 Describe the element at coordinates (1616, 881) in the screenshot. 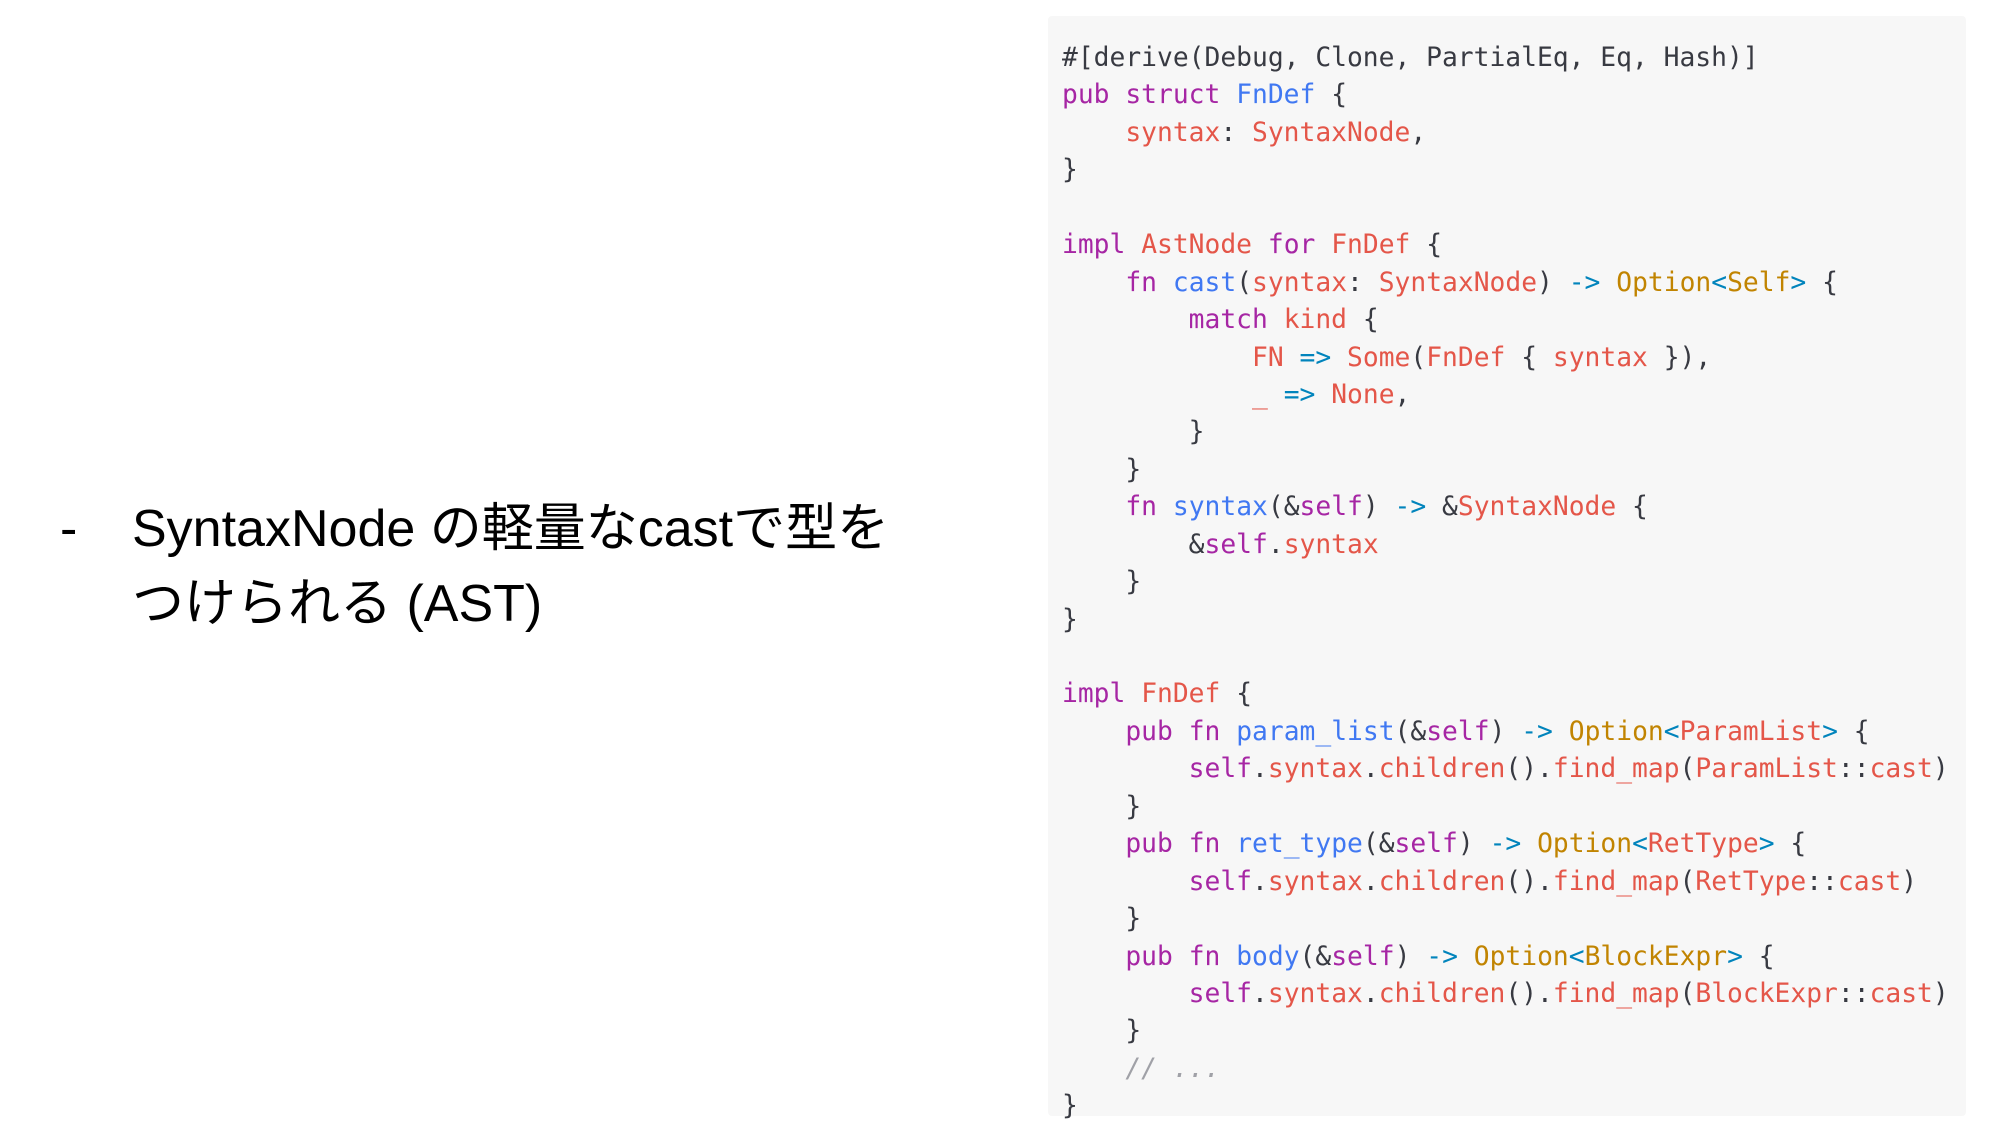

I see `code-token-ident: find_map` at that location.